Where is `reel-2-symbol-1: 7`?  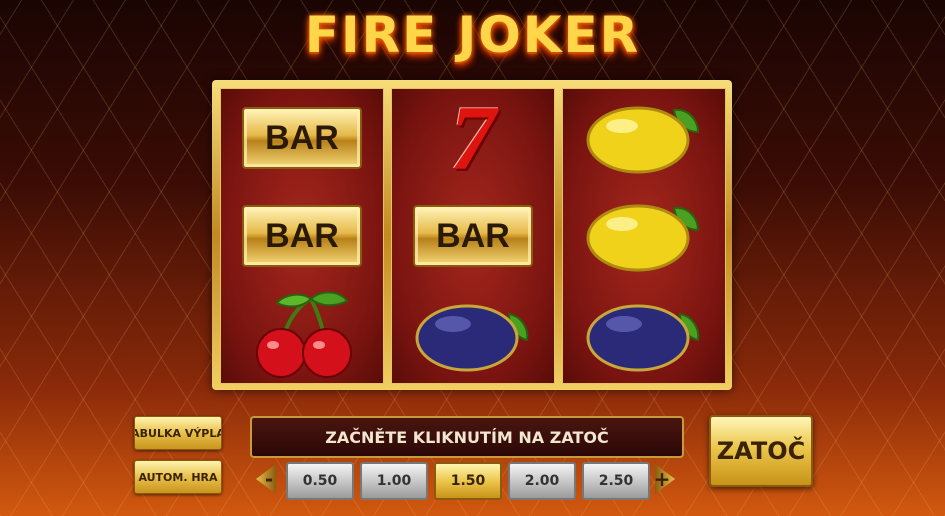 reel-2-symbol-1: 7 is located at coordinates (473, 138).